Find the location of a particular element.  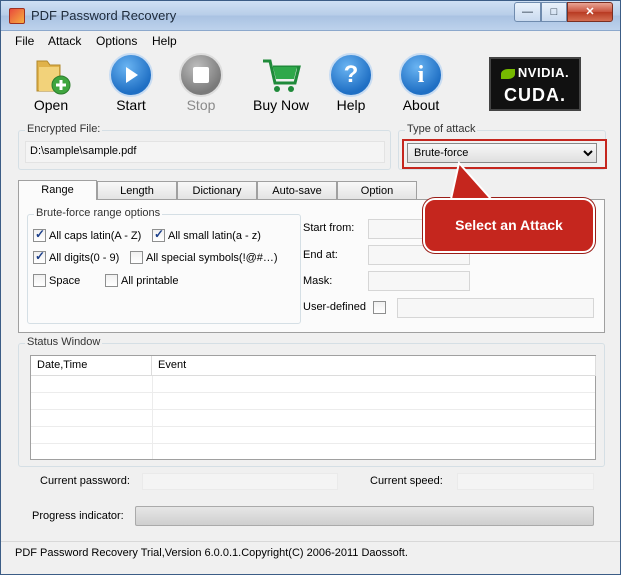

select-attack-callout: Select an Attack is located at coordinates (509, 225).